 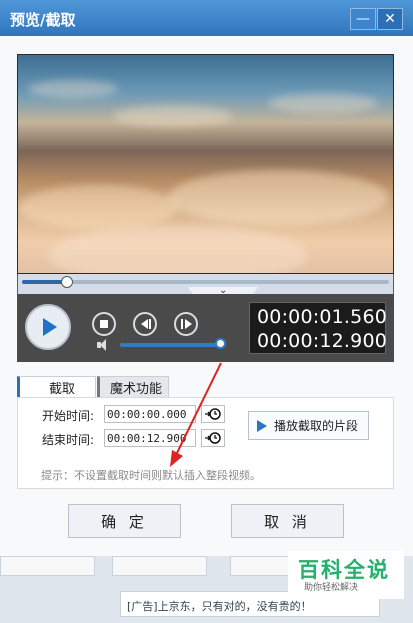 What do you see at coordinates (68, 416) in the screenshot?
I see `start-time-label: 开始时间:` at bounding box center [68, 416].